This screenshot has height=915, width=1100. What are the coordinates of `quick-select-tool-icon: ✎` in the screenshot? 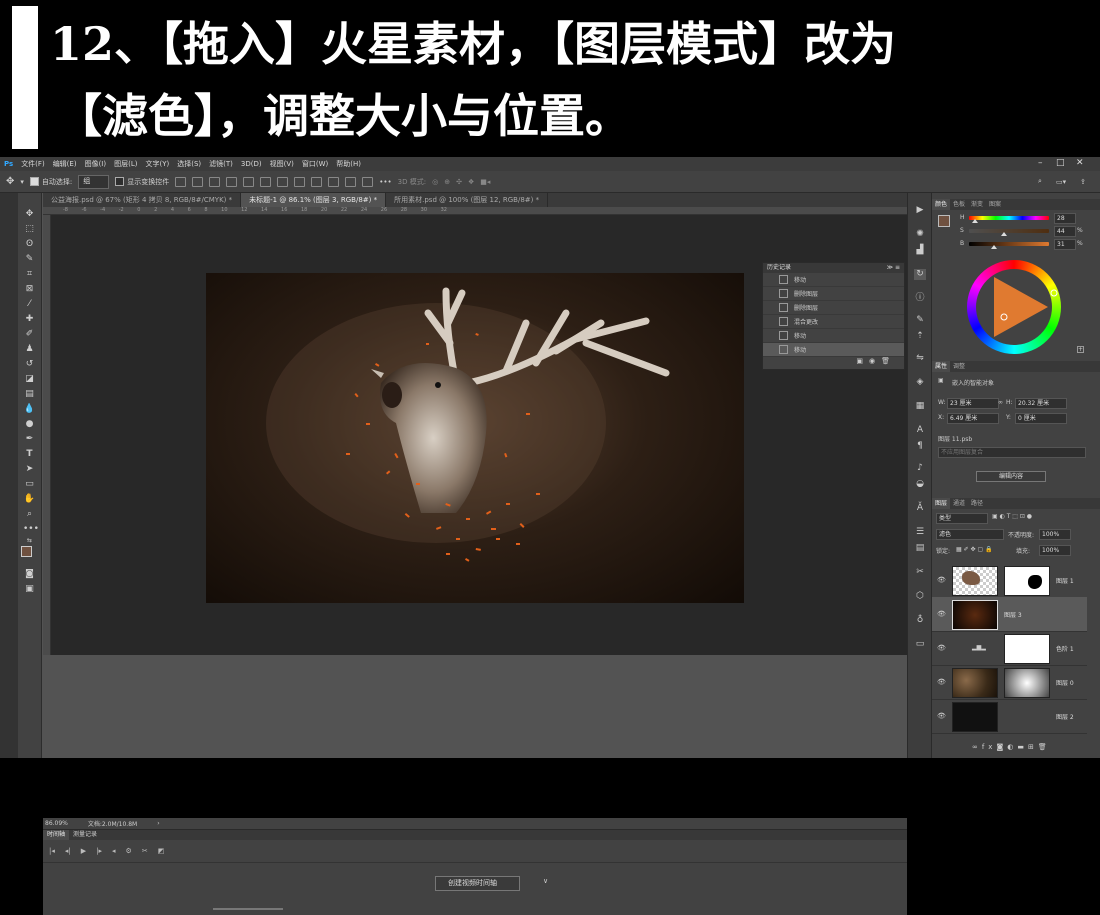 It's located at (29, 259).